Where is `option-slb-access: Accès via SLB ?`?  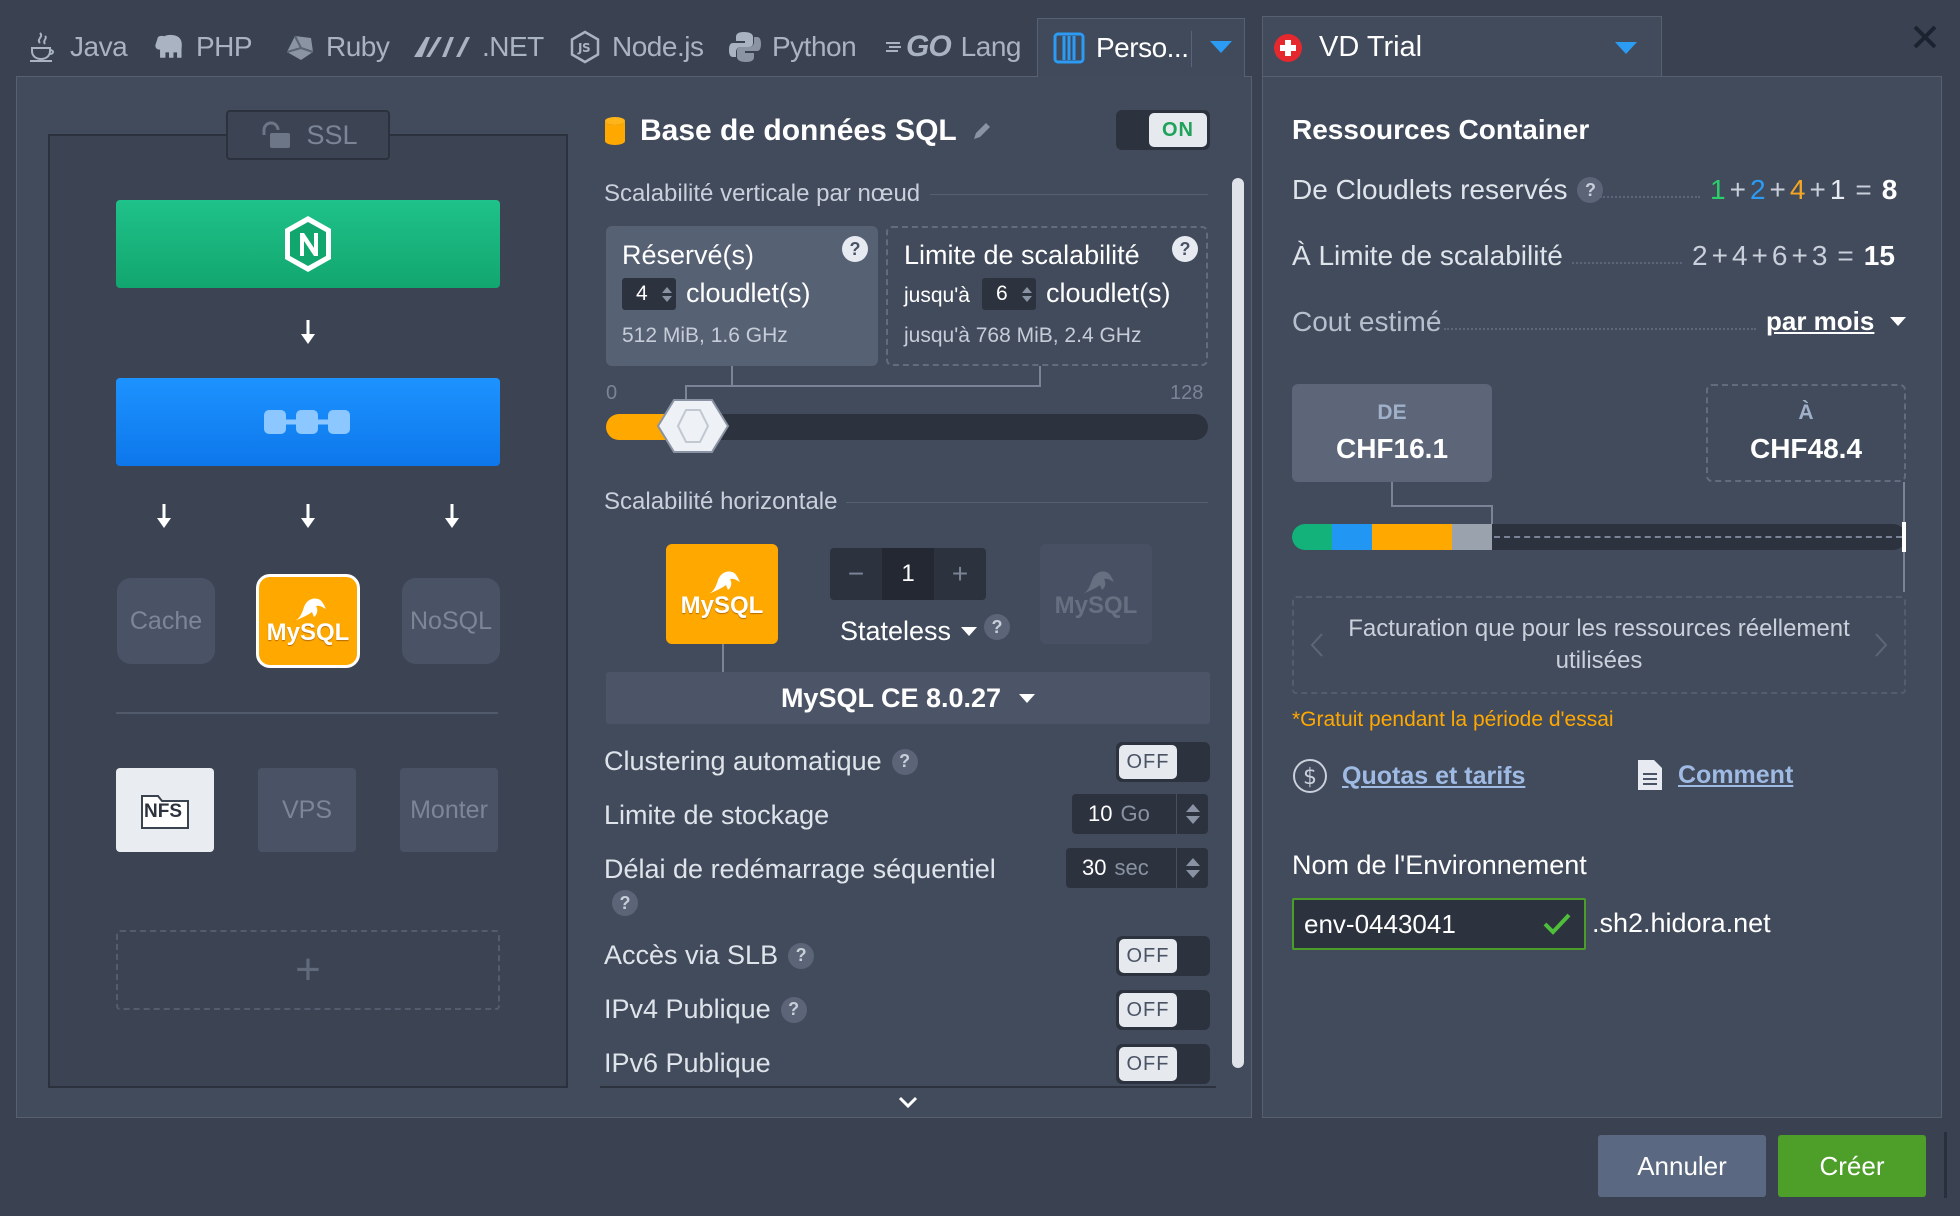 option-slb-access: Accès via SLB ? is located at coordinates (709, 955).